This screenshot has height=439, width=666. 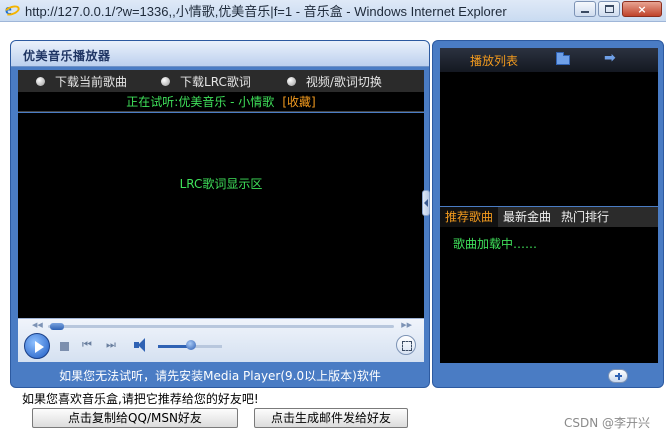 What do you see at coordinates (191, 345) in the screenshot?
I see `volume-thumb` at bounding box center [191, 345].